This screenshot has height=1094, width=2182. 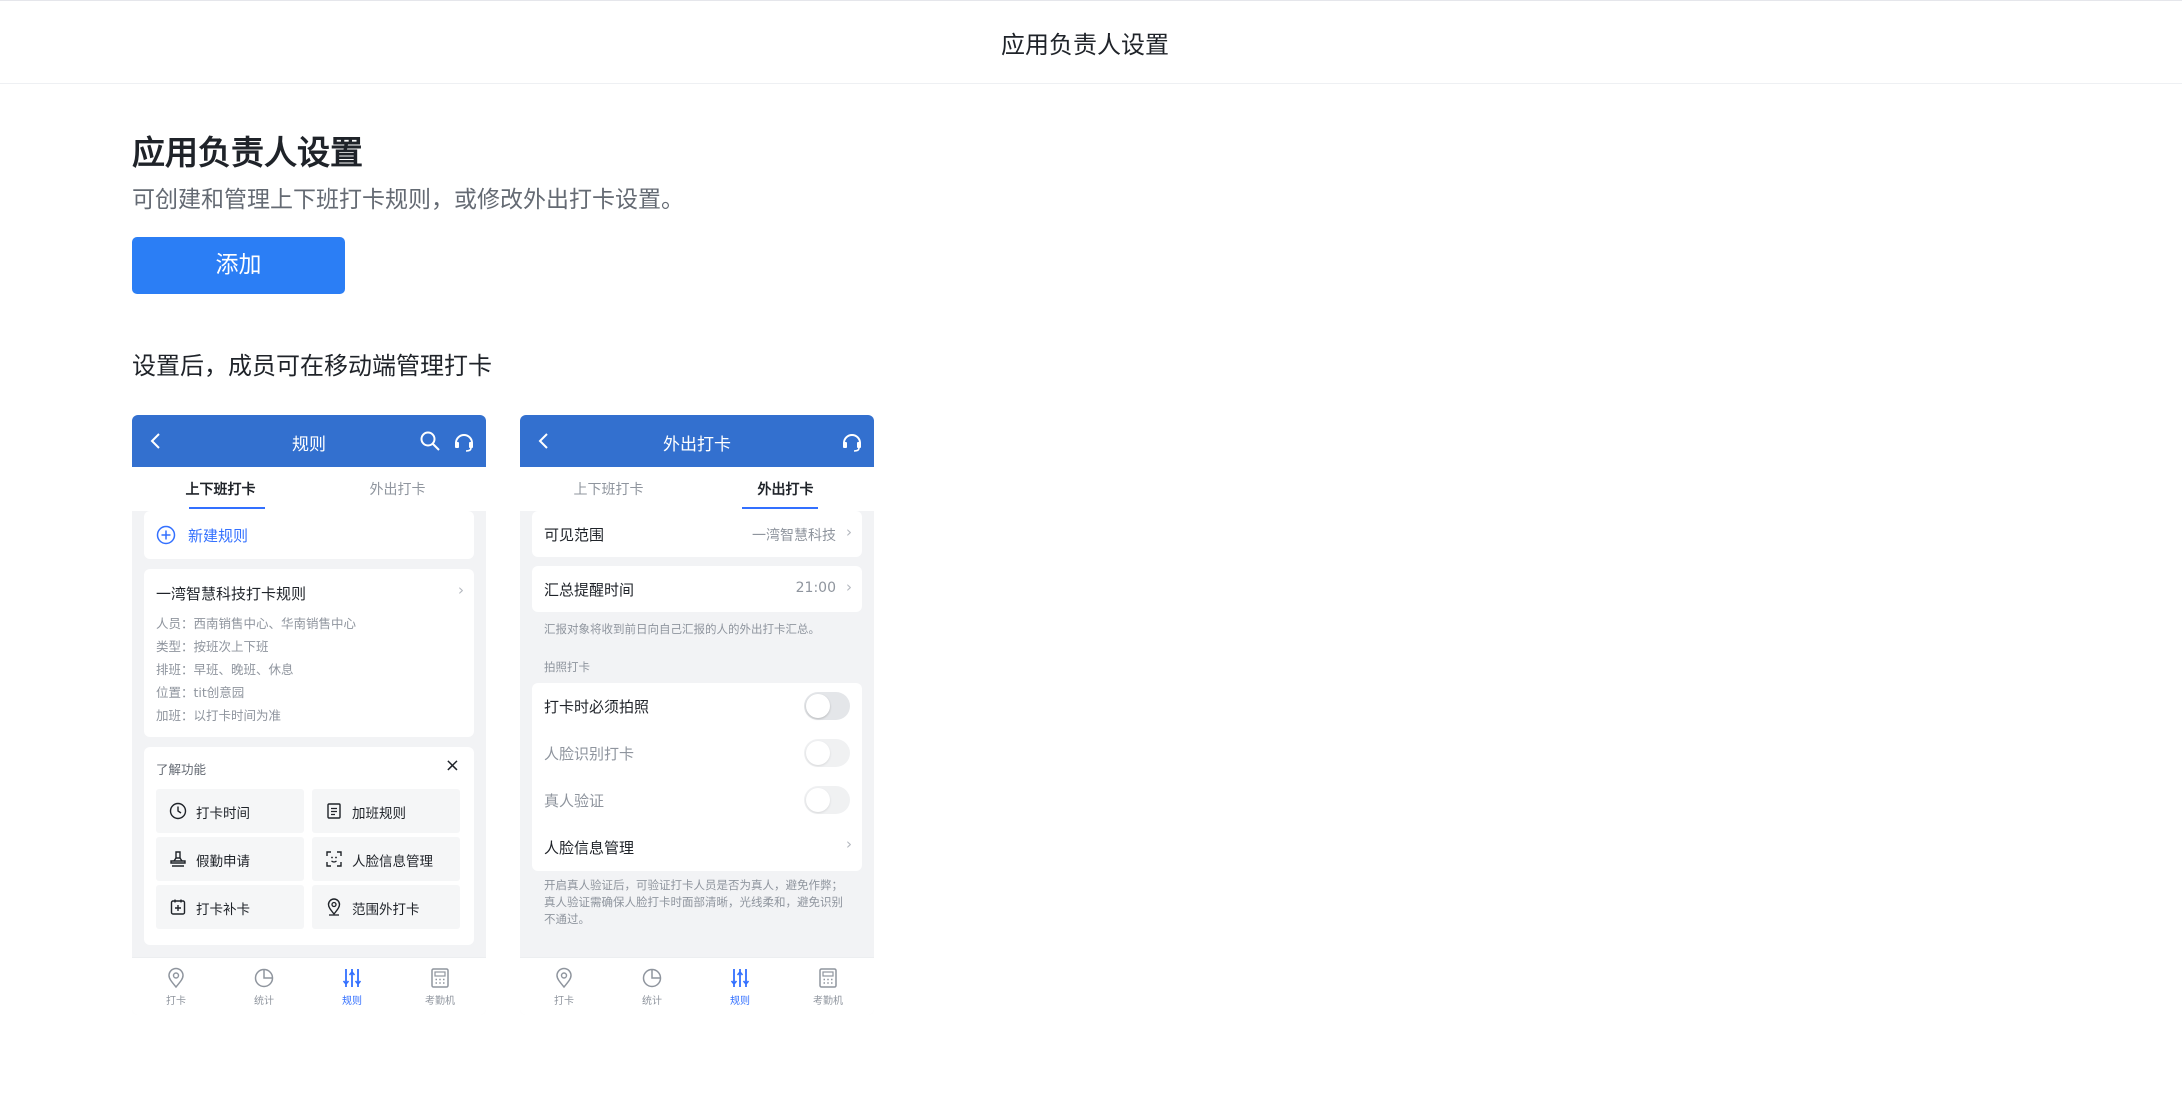 What do you see at coordinates (408, 200) in the screenshot?
I see `page-description: 可创建和管理上下班打卡规则，或修改外出打卡设置。` at bounding box center [408, 200].